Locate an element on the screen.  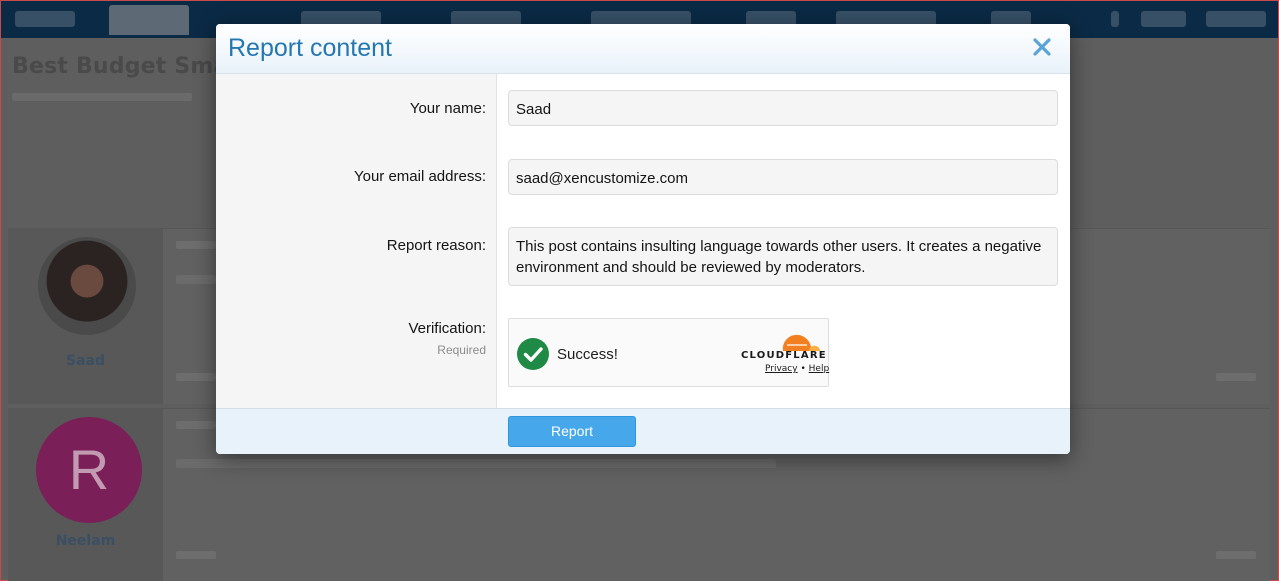
avatar: R is located at coordinates (89, 470).